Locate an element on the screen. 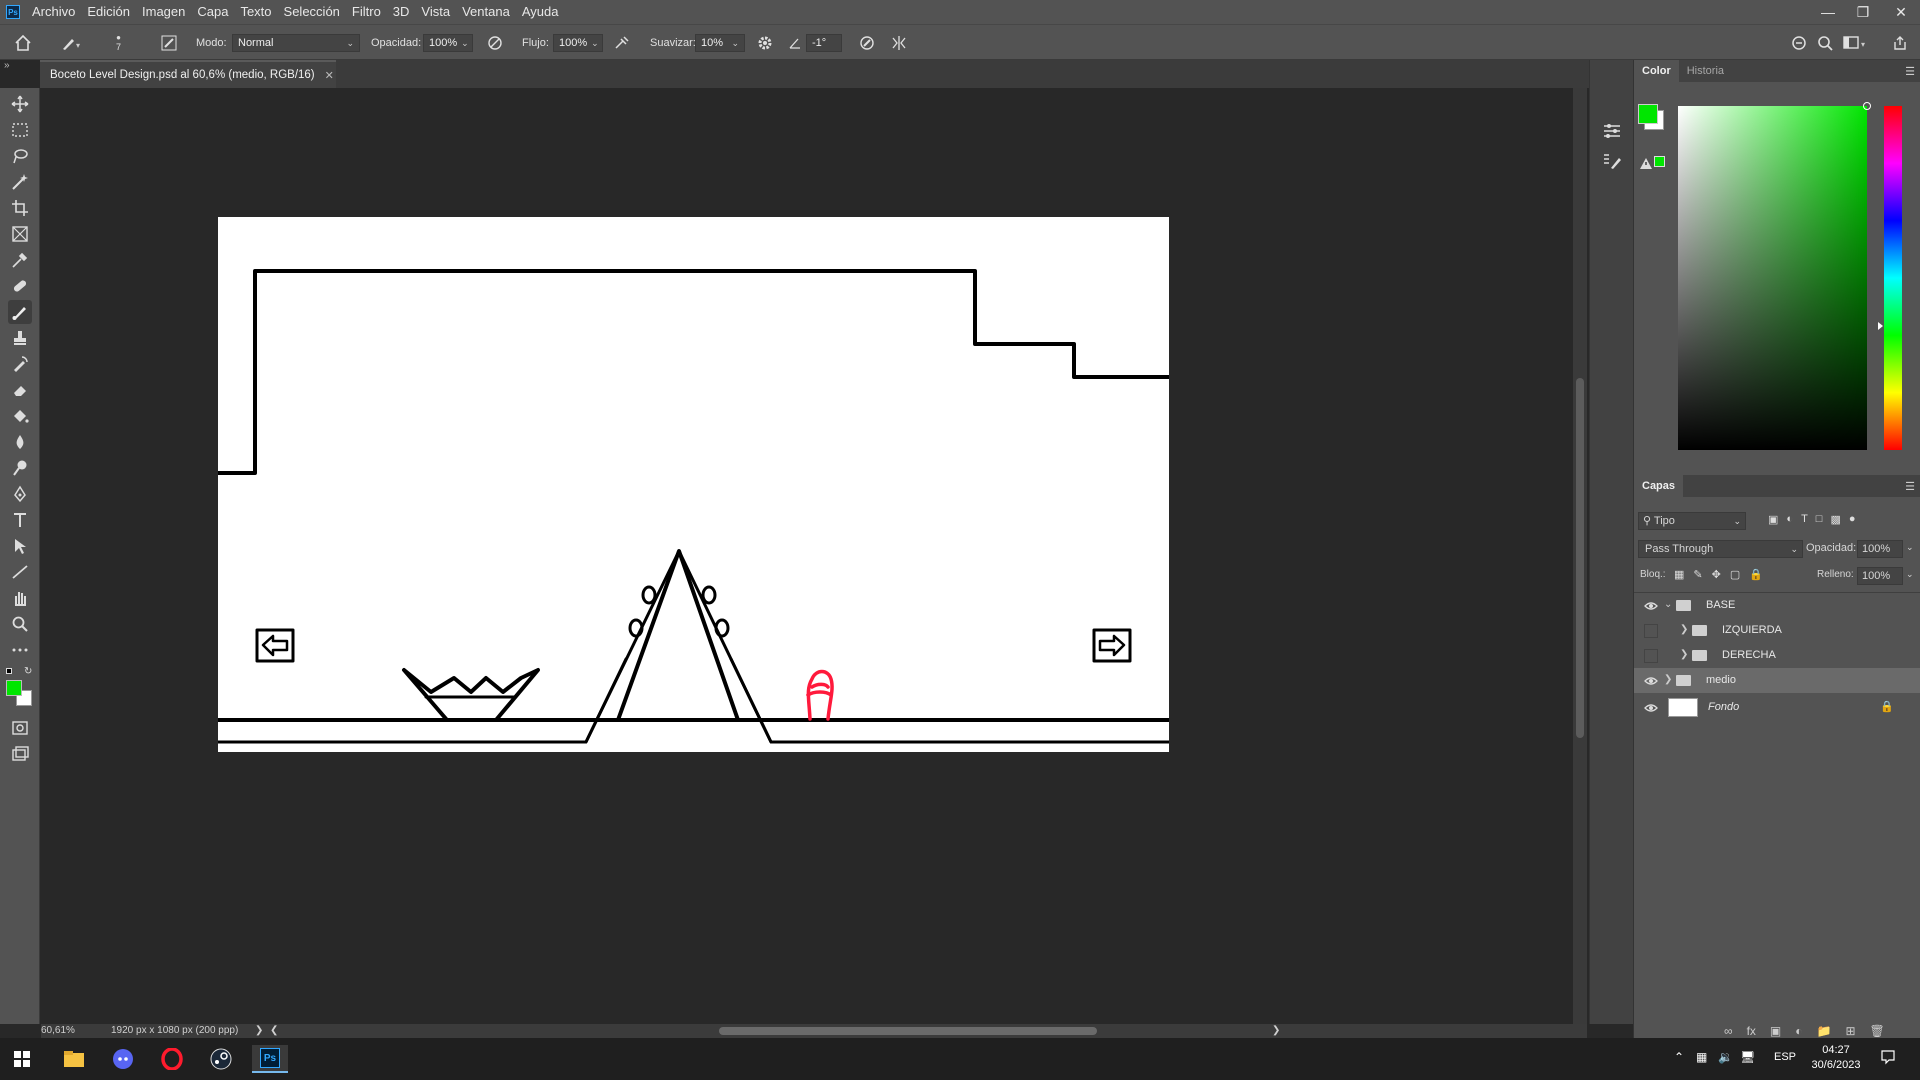  adjustment-layer-icon: ◐ is located at coordinates (1798, 1031).